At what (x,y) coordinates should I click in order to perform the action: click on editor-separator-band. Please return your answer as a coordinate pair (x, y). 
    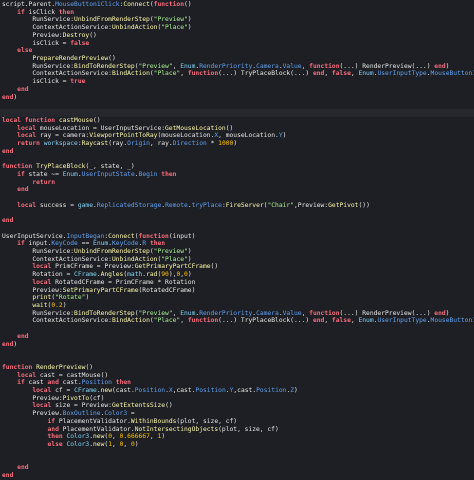
    Looking at the image, I should click on (237, 113).